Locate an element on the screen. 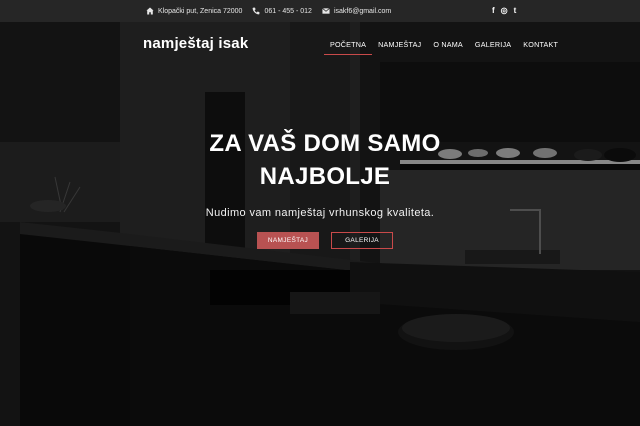 The height and width of the screenshot is (426, 640). phone-item: 061 - 455 - 012 is located at coordinates (282, 11).